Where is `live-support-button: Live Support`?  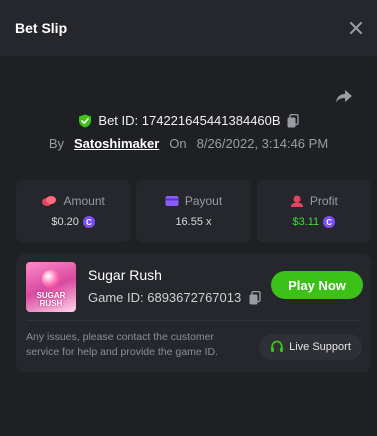
live-support-button: Live Support is located at coordinates (310, 347).